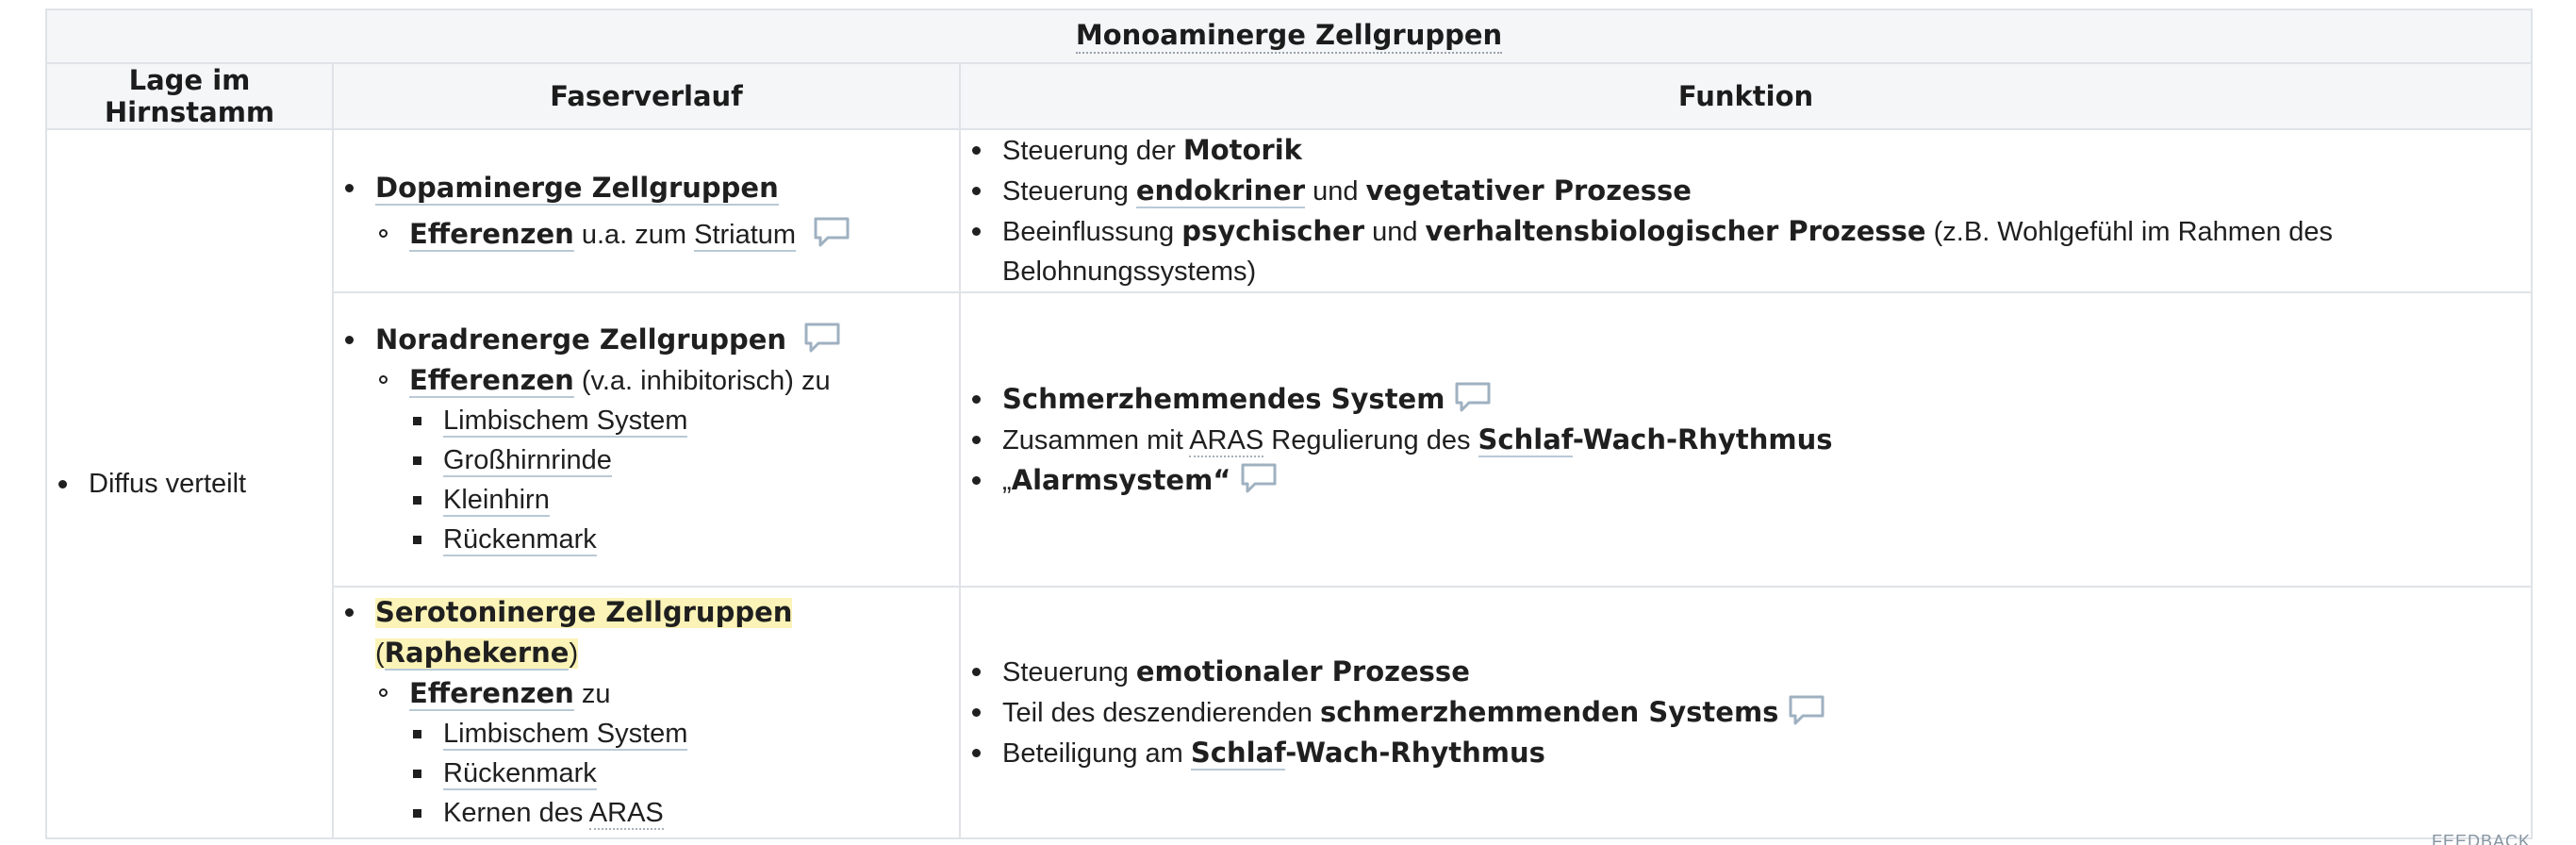 The height and width of the screenshot is (845, 2576). I want to click on text-fragment: Teil des deszendierenden, so click(1161, 713).